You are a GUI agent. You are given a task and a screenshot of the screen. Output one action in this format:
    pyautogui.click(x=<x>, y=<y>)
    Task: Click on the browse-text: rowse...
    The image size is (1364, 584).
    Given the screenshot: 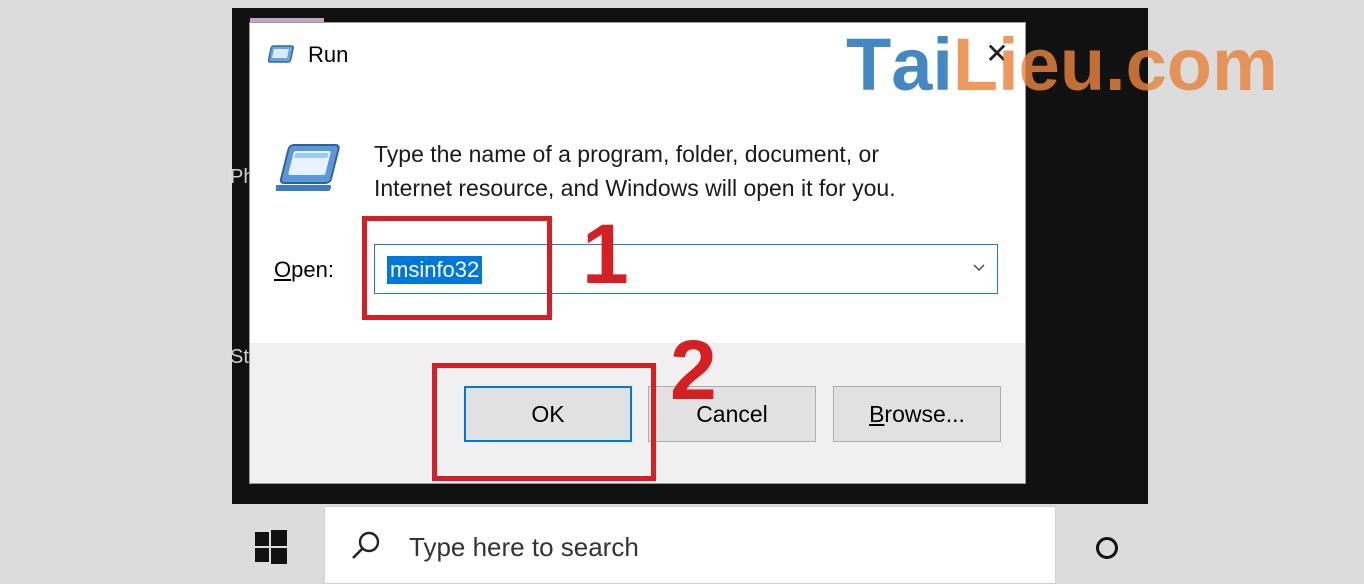 What is the action you would take?
    pyautogui.click(x=924, y=413)
    